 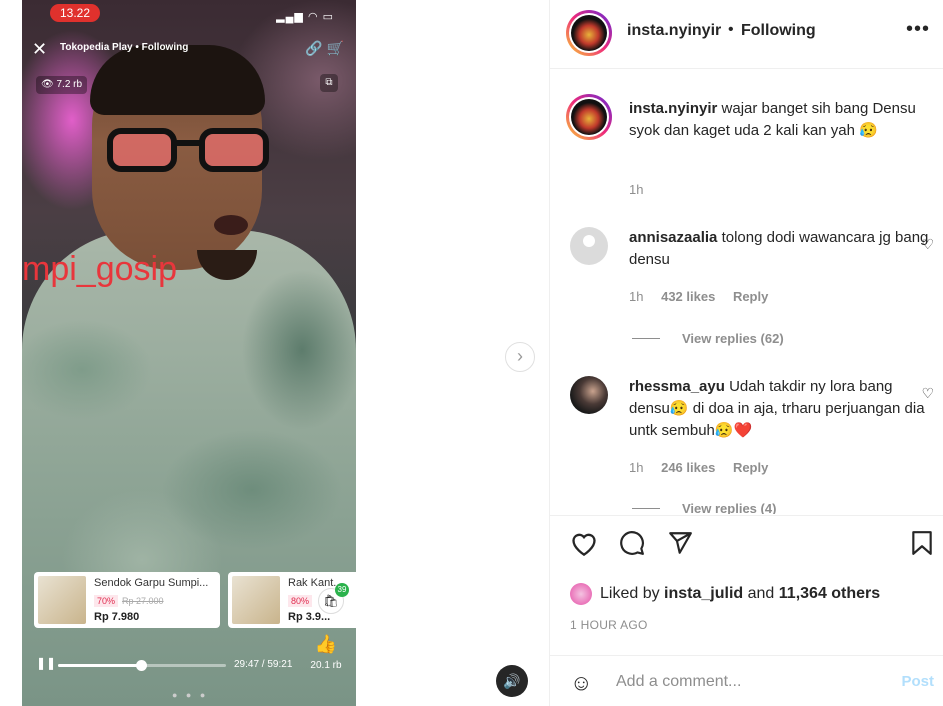 I want to click on video-subject-glasses, so click(x=197, y=150).